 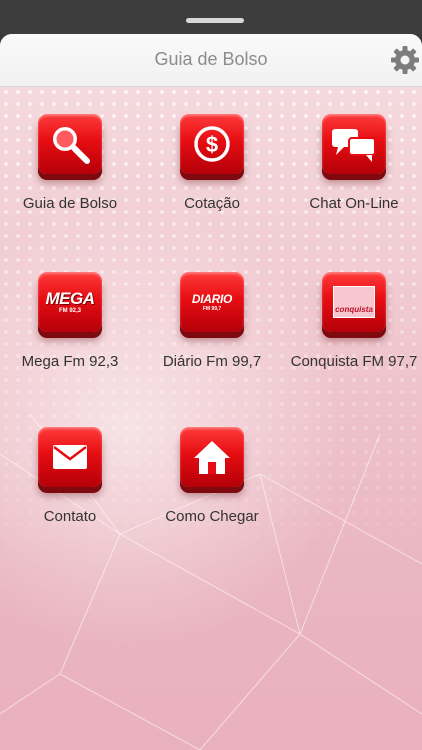 What do you see at coordinates (70, 144) in the screenshot?
I see `search-icon` at bounding box center [70, 144].